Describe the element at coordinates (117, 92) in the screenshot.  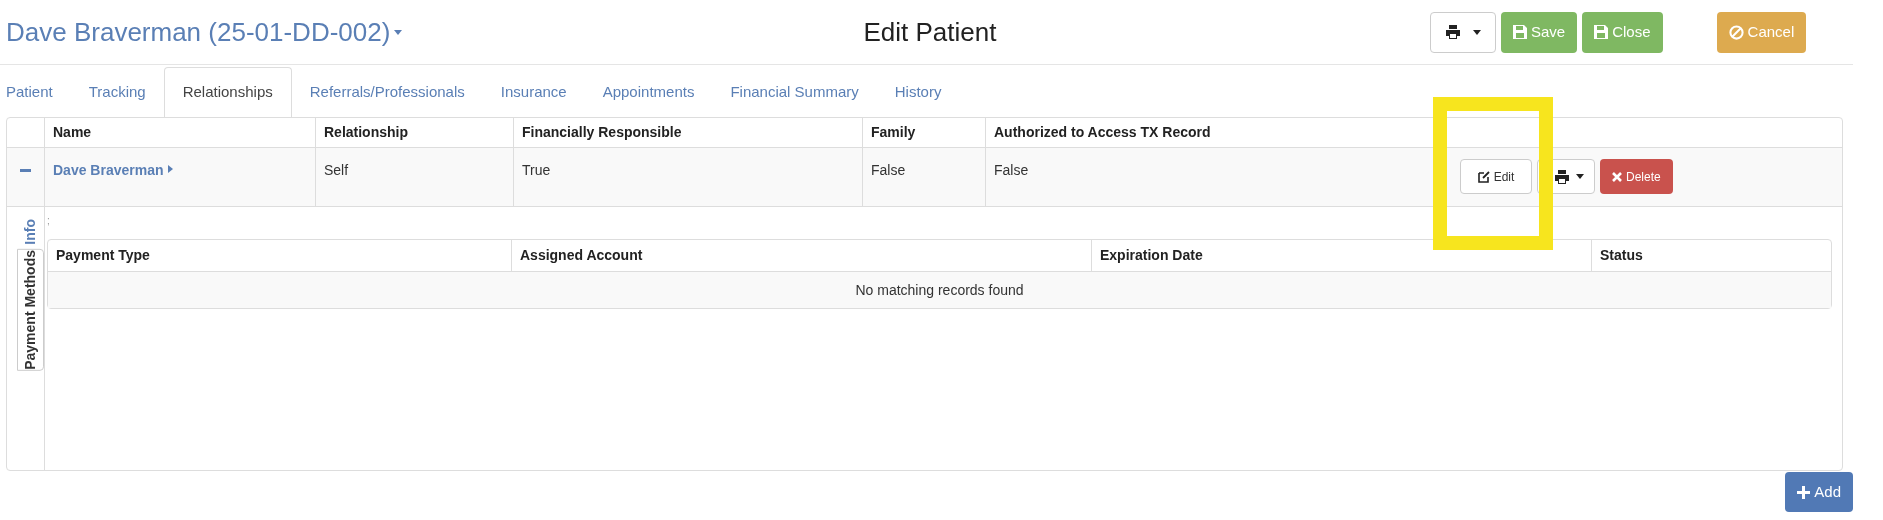
I see `tab: Tracking` at that location.